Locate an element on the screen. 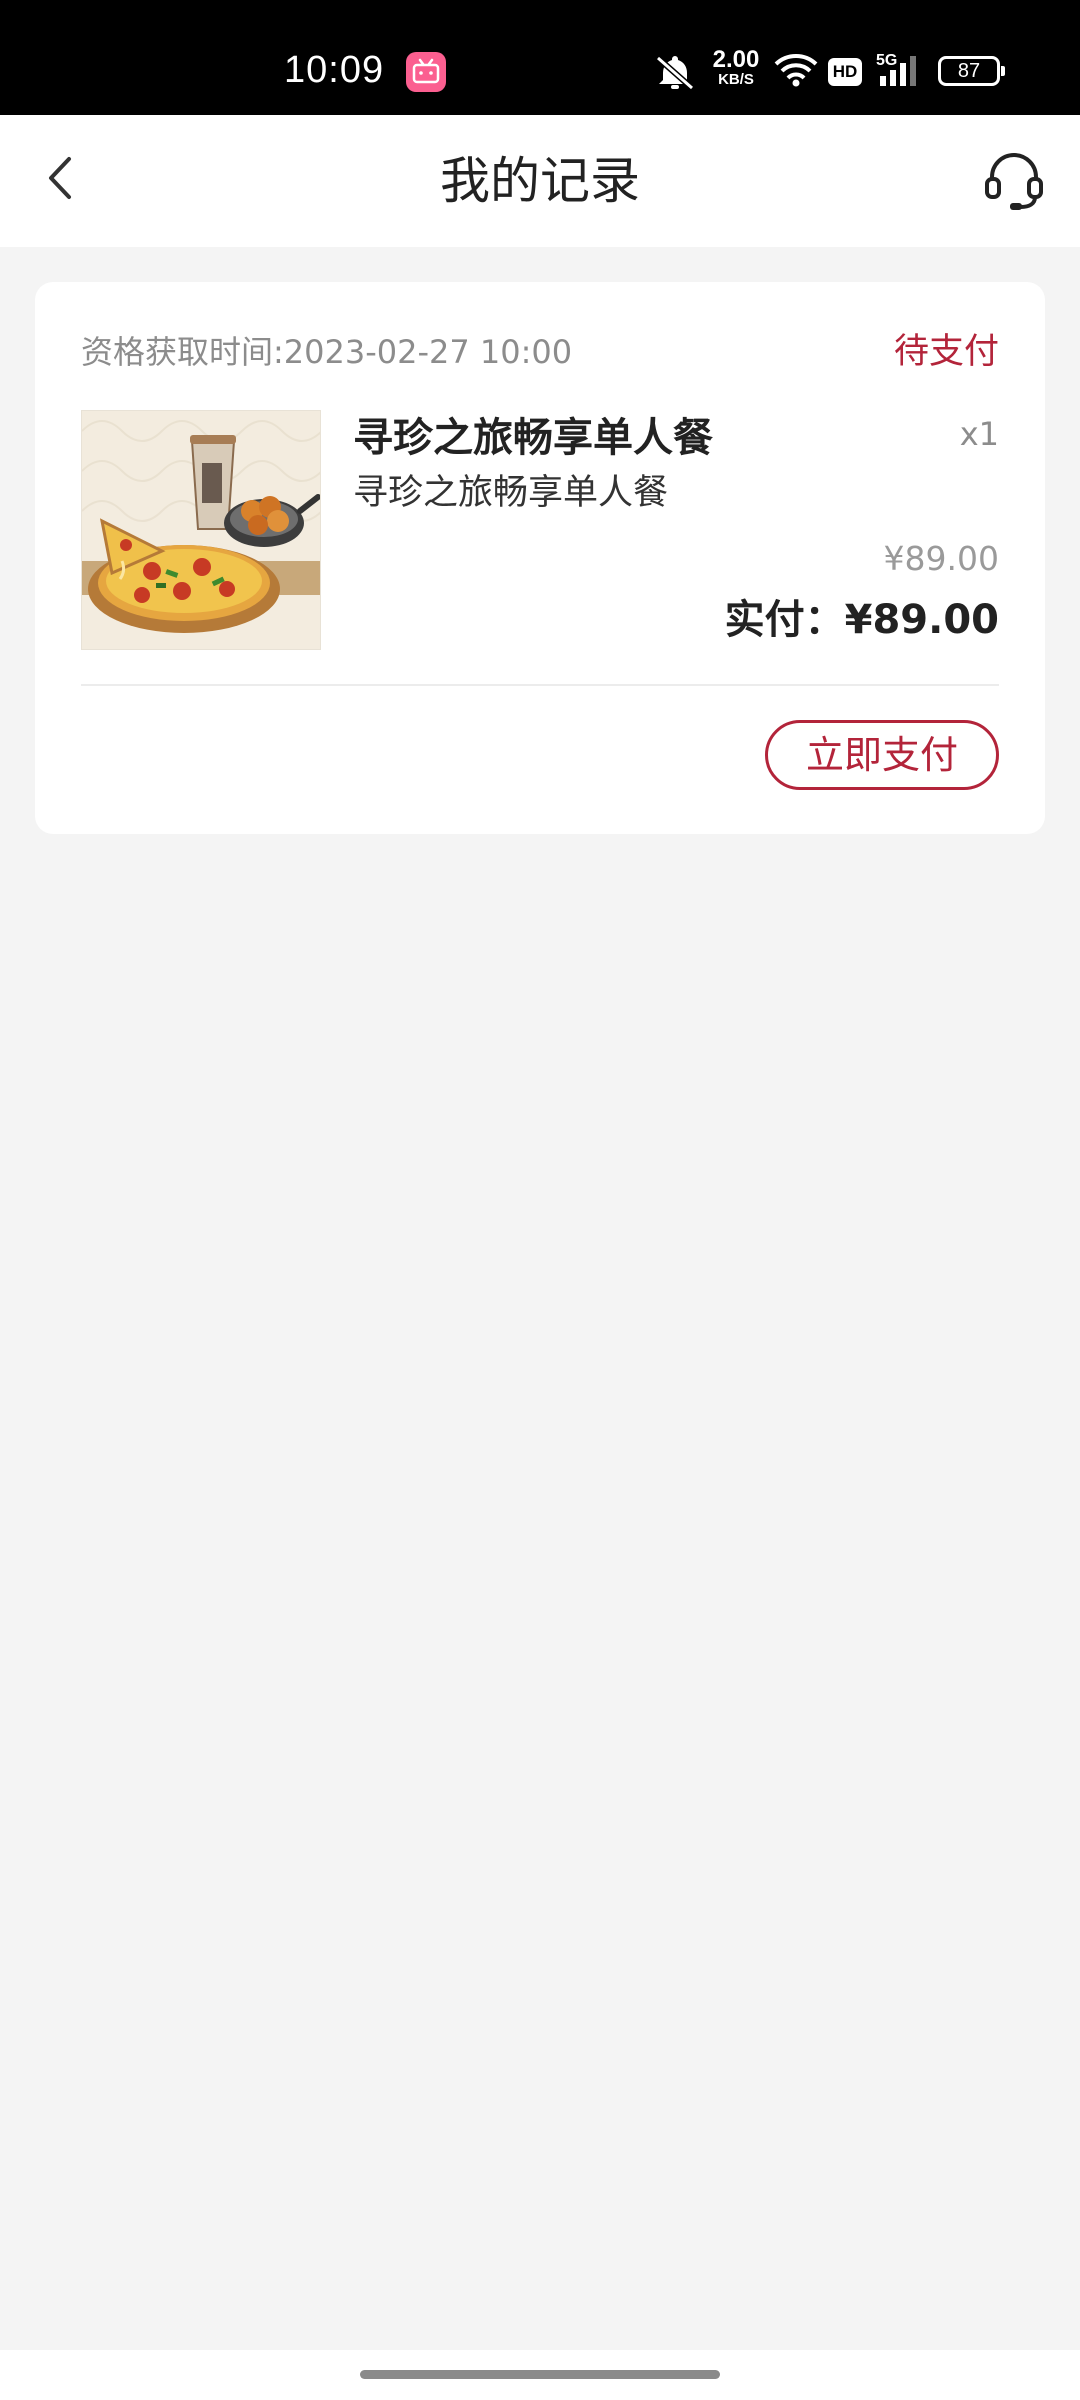 Image resolution: width=1080 pixels, height=2400 pixels. pay-now-button: 立即支付 is located at coordinates (882, 755).